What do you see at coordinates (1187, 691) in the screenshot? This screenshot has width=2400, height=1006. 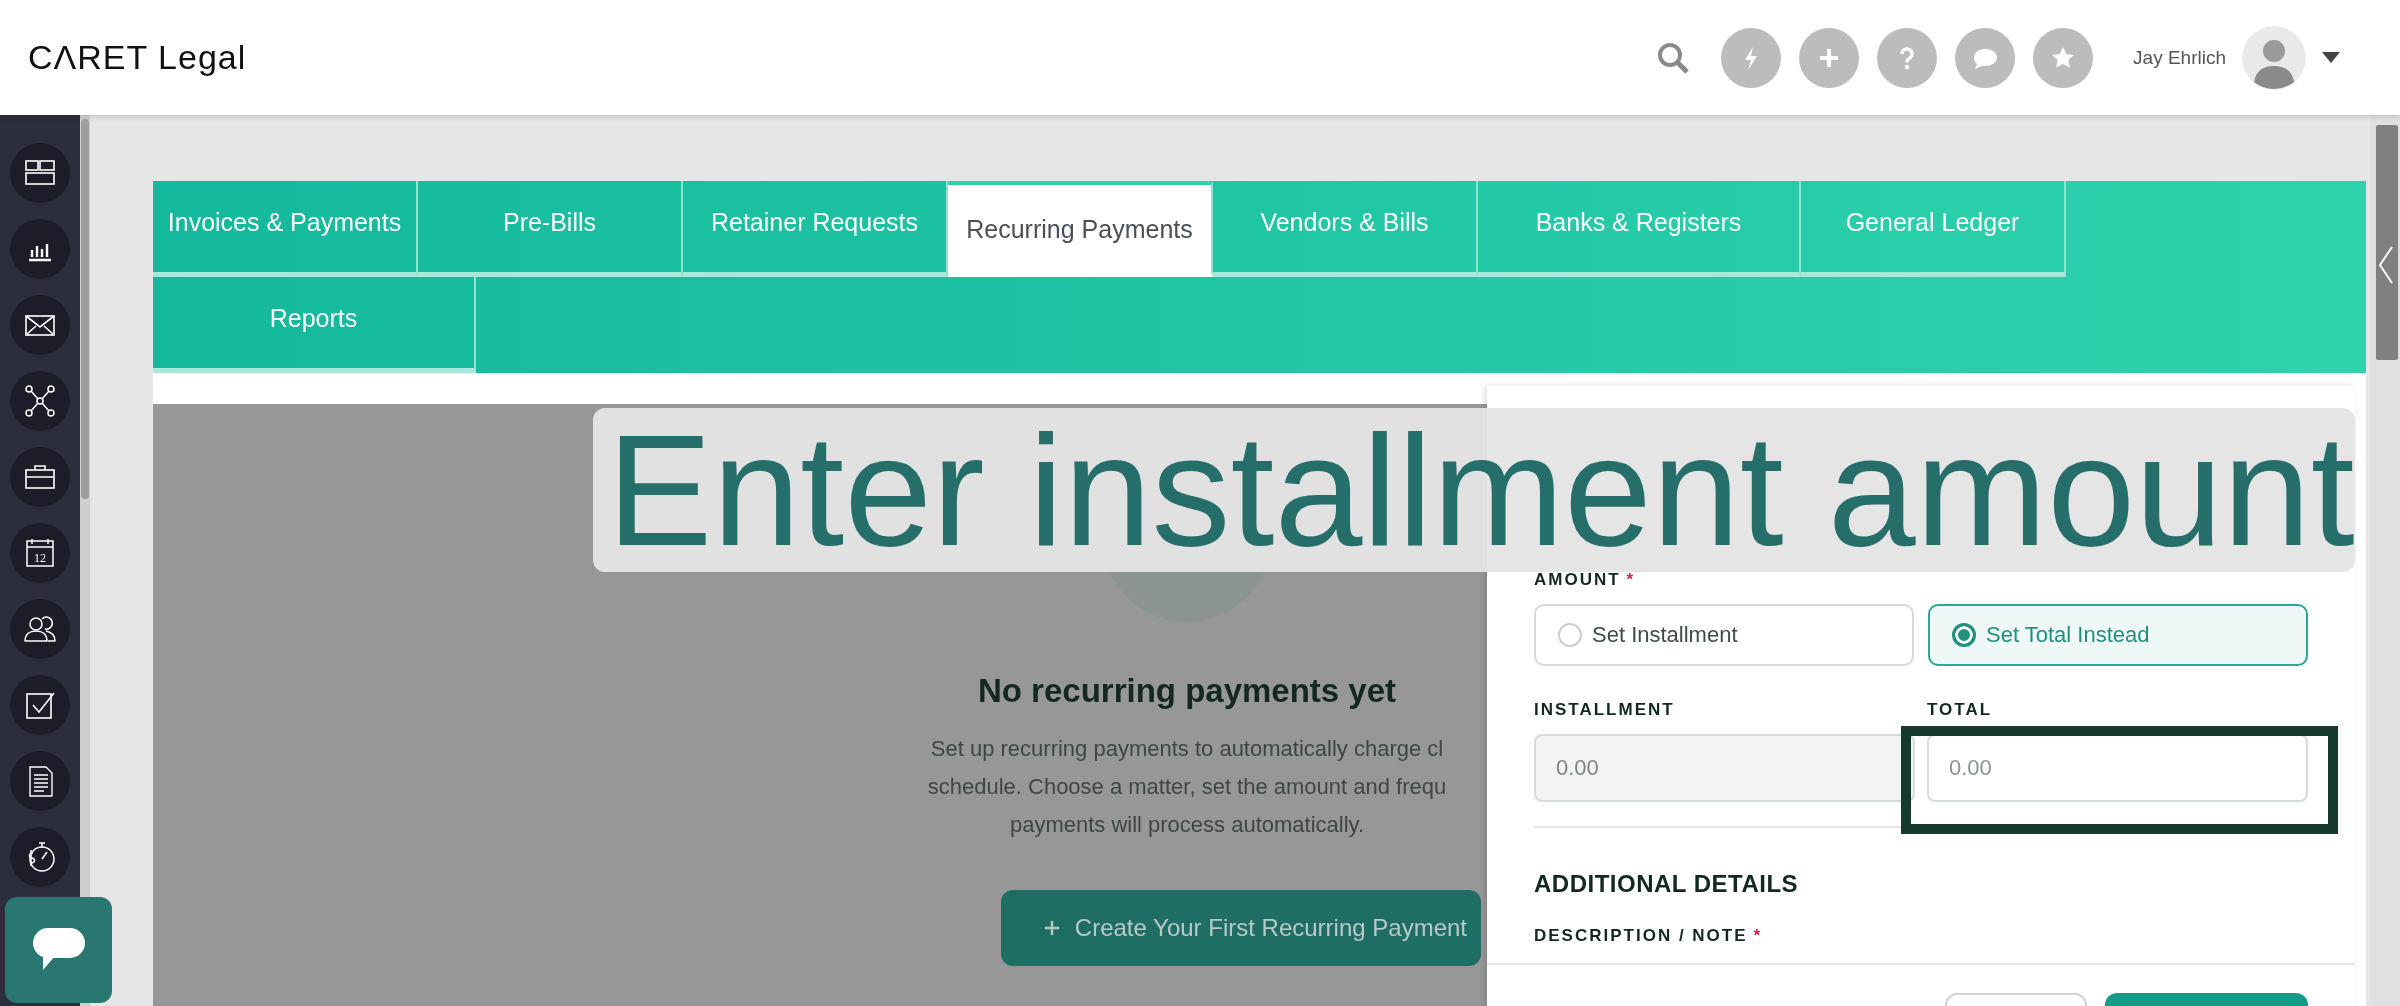 I see `empty-state-title: No recurring payments yet` at bounding box center [1187, 691].